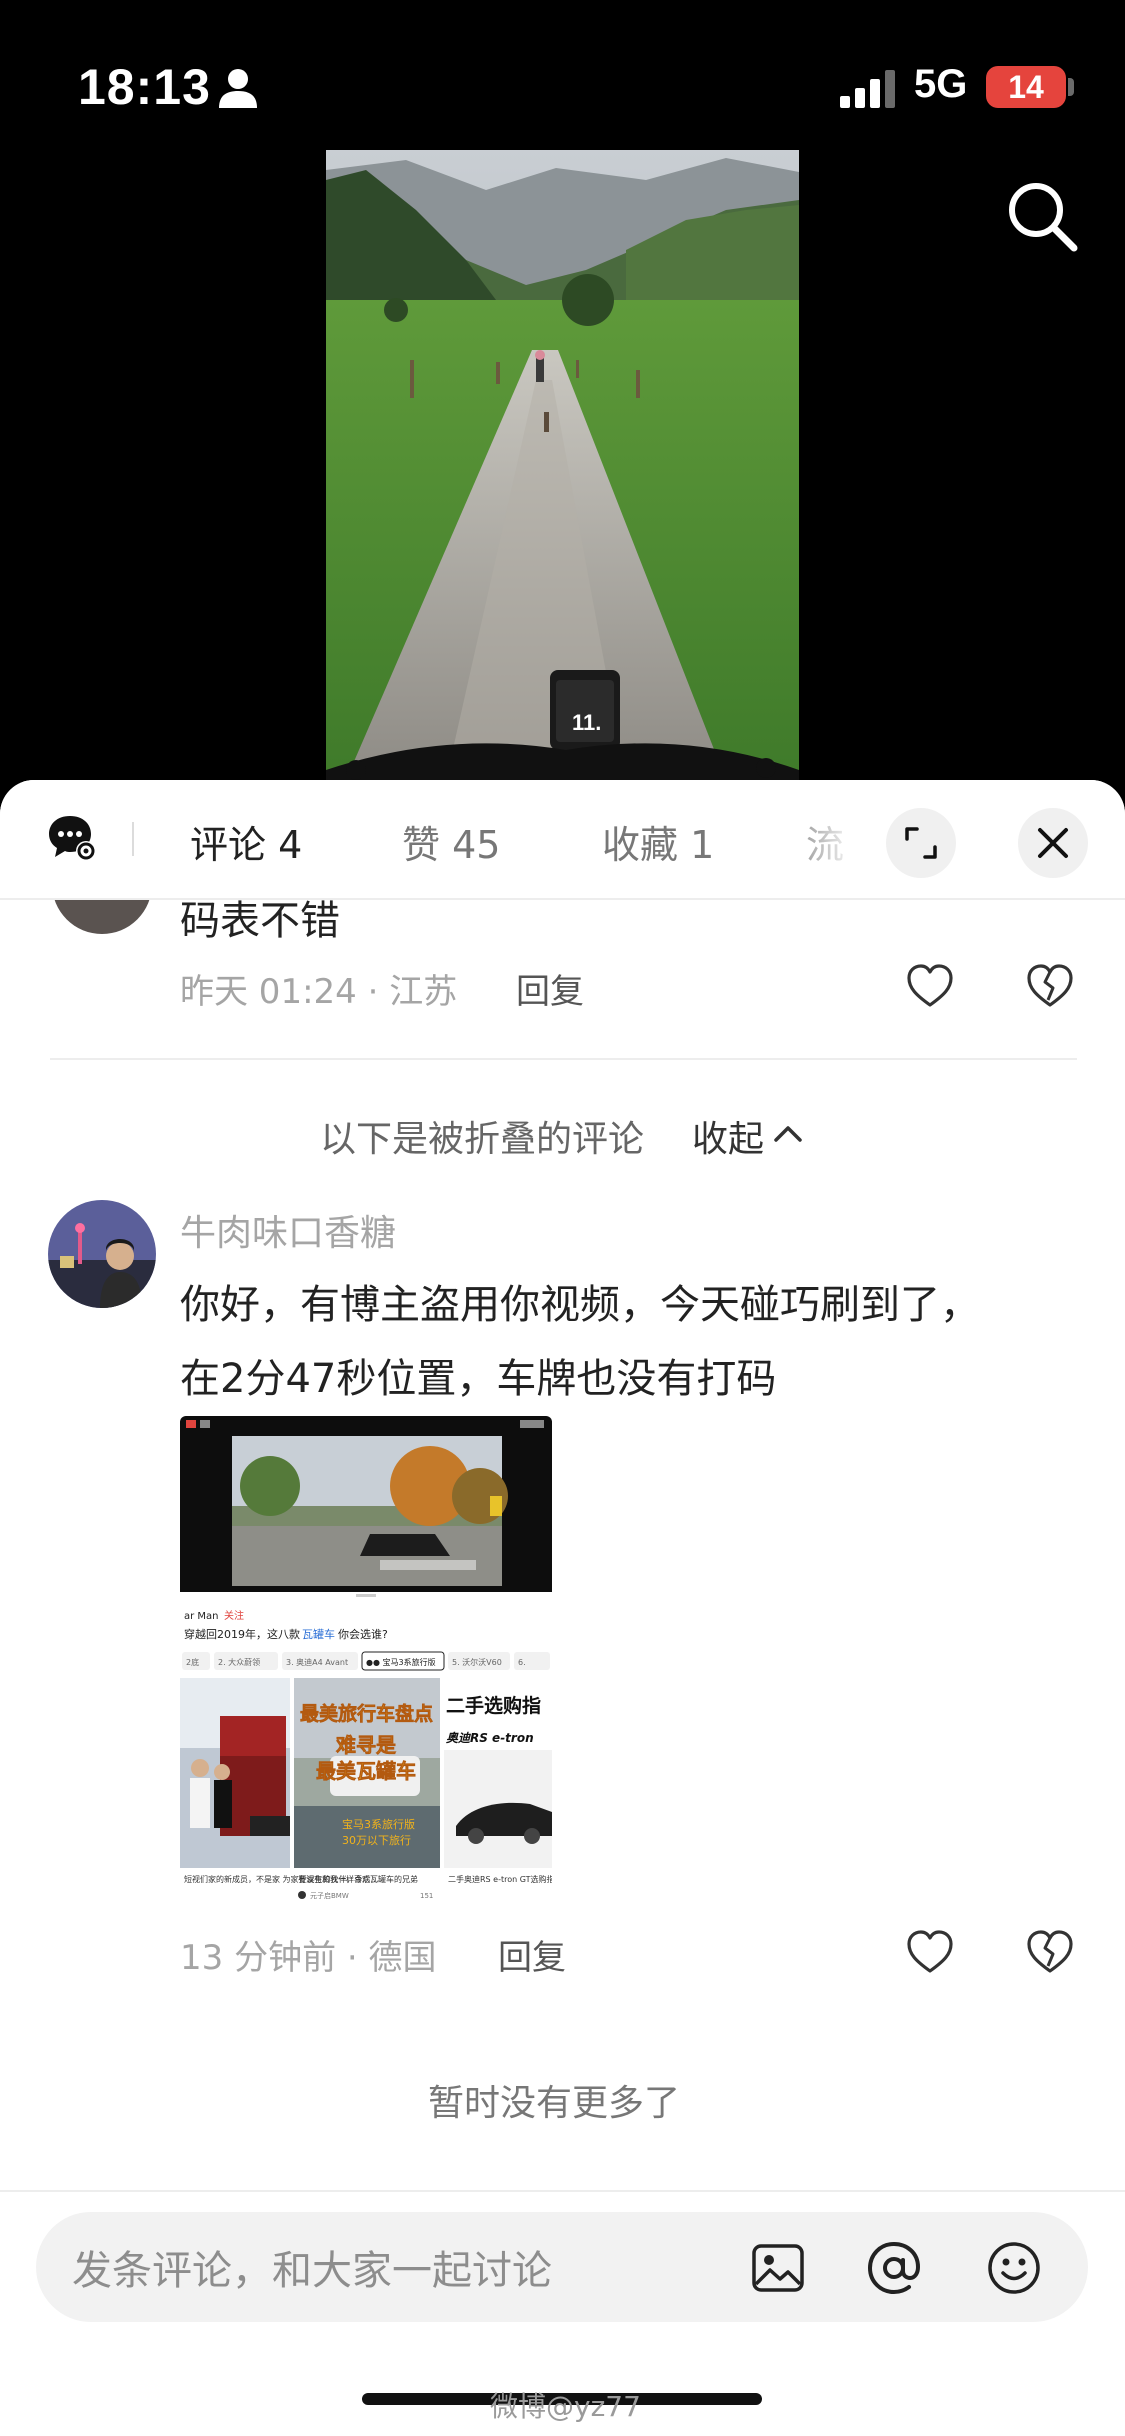  What do you see at coordinates (554, 2103) in the screenshot?
I see `no-more-comments: 暂时没有更多了` at bounding box center [554, 2103].